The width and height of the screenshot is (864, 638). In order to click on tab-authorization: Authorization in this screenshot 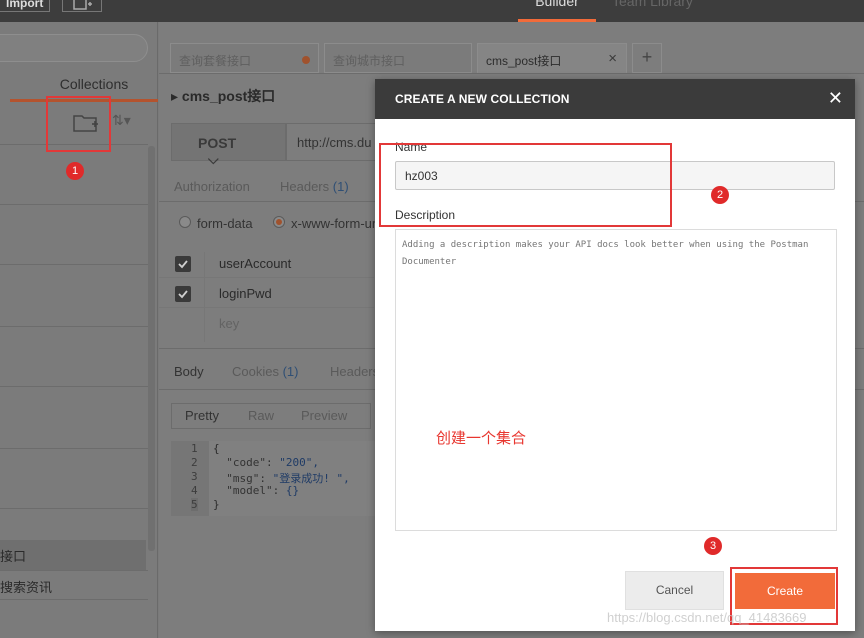, I will do `click(212, 186)`.